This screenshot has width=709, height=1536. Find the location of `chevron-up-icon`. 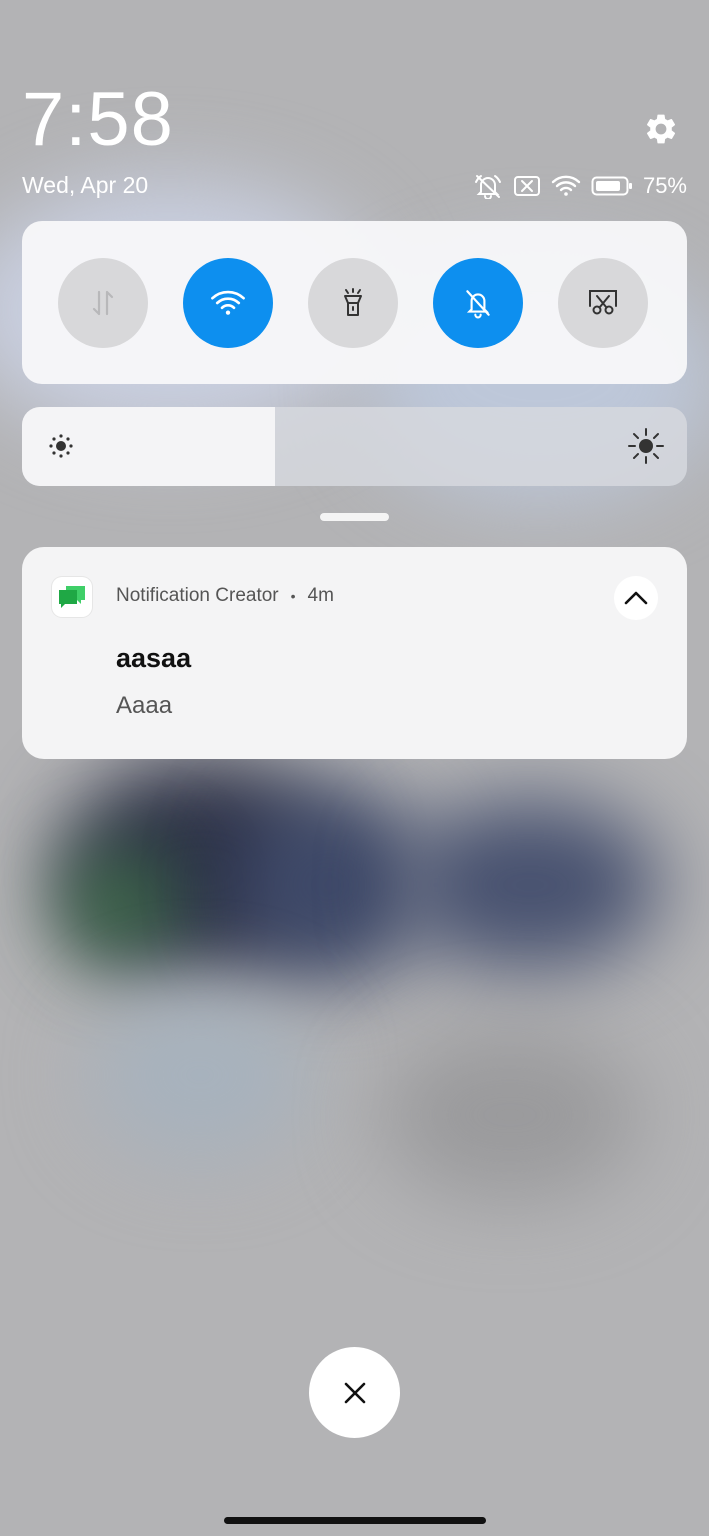

chevron-up-icon is located at coordinates (636, 598).